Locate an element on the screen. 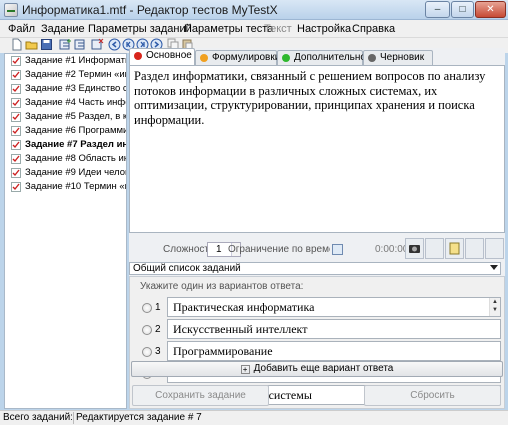 The width and height of the screenshot is (508, 425). menu-help: Справка is located at coordinates (373, 29).